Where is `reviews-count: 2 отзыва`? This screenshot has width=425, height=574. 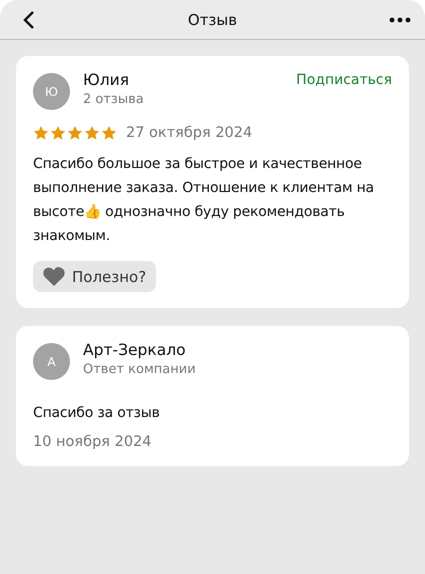
reviews-count: 2 отзыва is located at coordinates (114, 99).